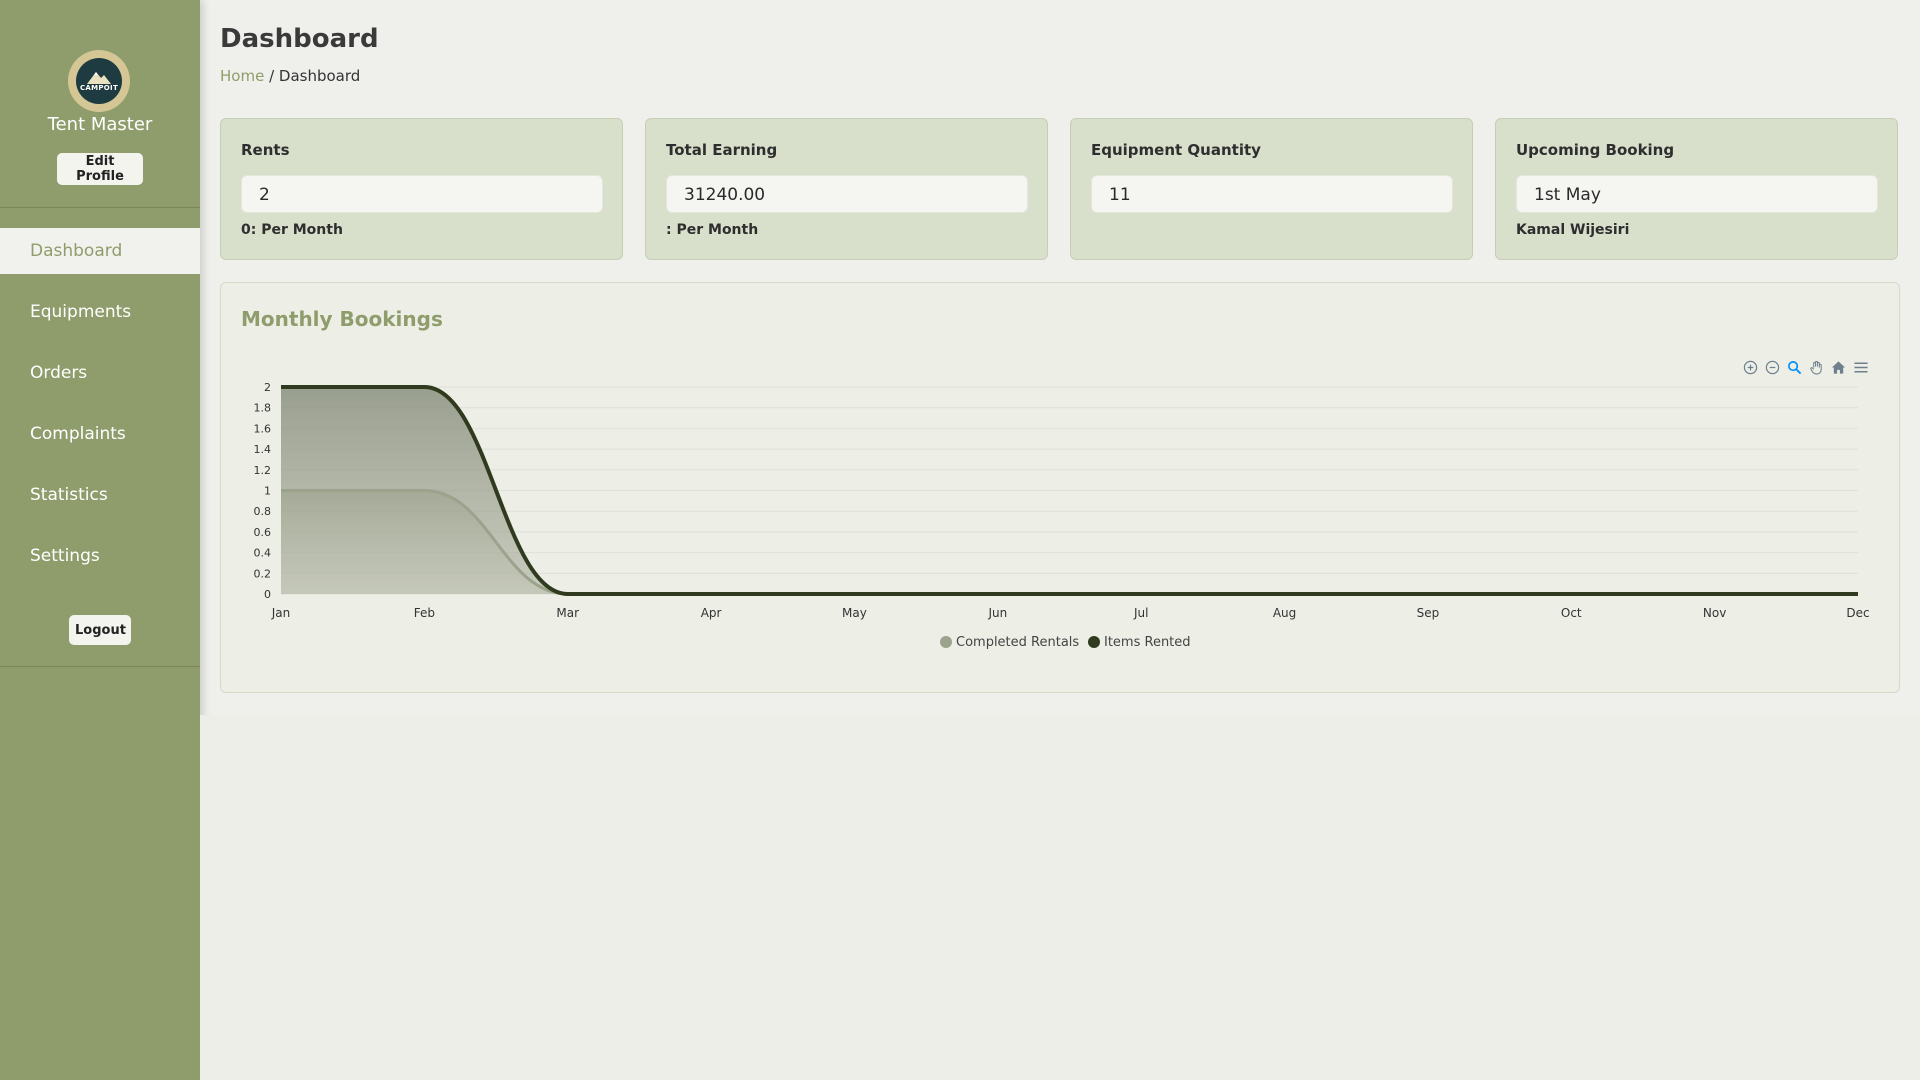 This screenshot has height=1080, width=1920. I want to click on profile-name: Tent Master, so click(100, 124).